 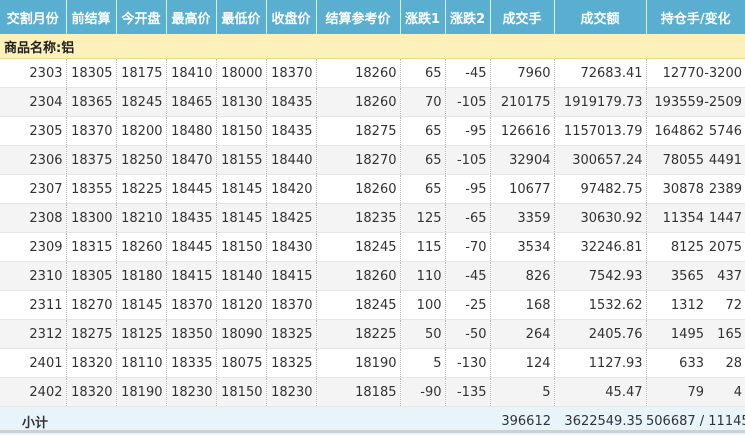 I want to click on open-interest-change: 1447, so click(x=723, y=218).